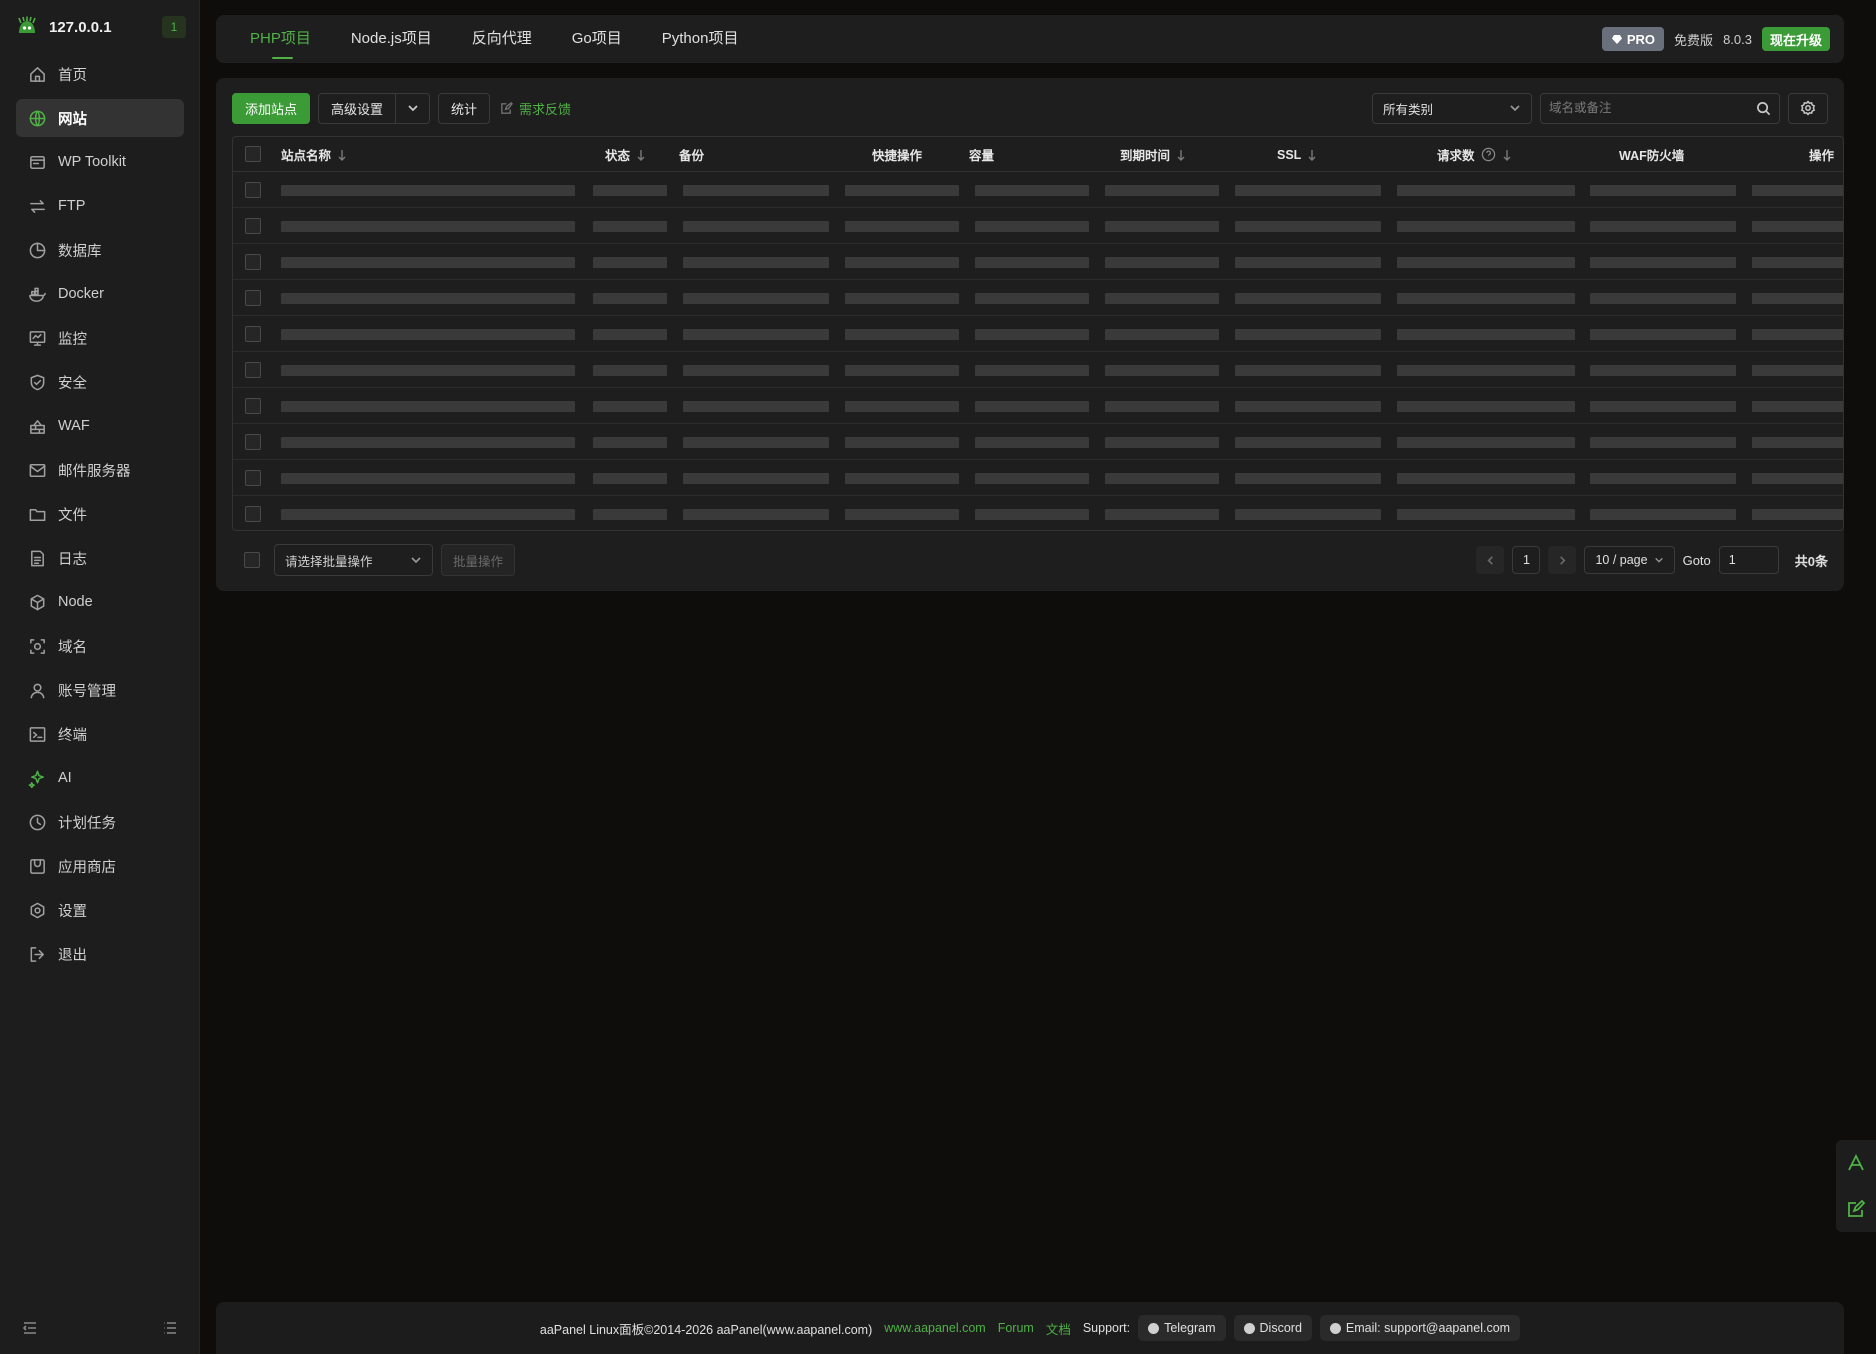  Describe the element at coordinates (100, 382) in the screenshot. I see `sidebar-item-7: 安全` at that location.